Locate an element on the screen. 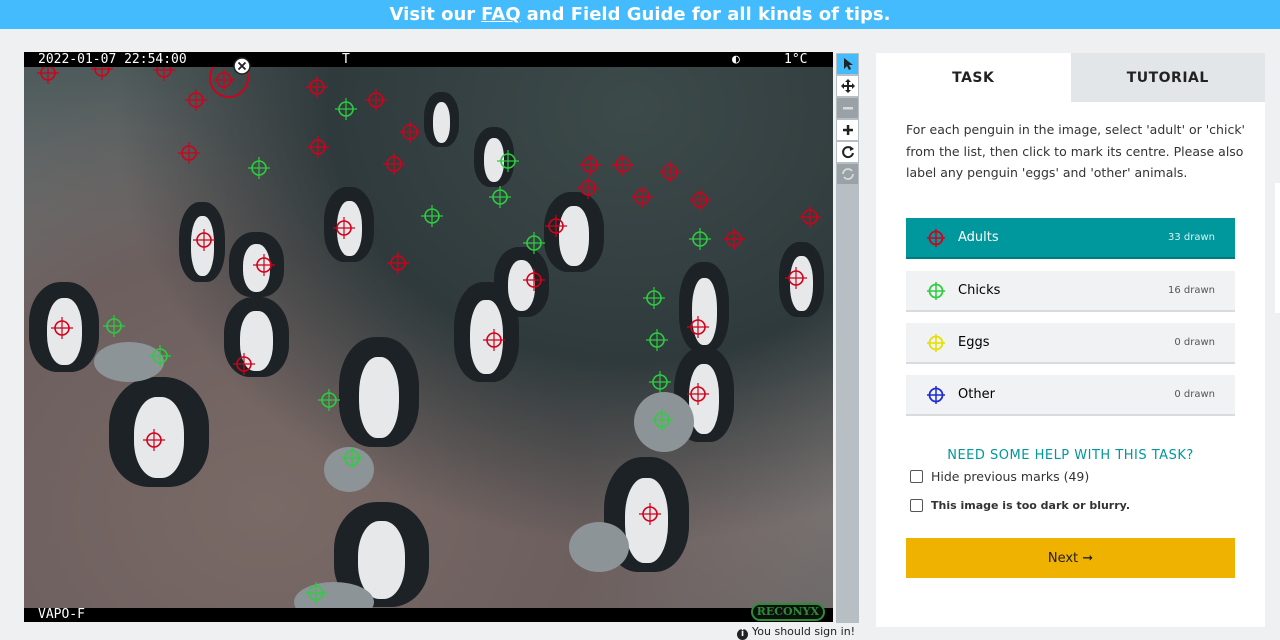  info-icon: i is located at coordinates (742, 634).